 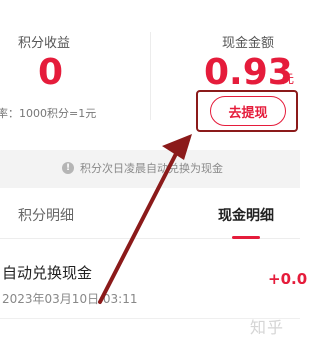 I want to click on info-icon: !, so click(x=68, y=168).